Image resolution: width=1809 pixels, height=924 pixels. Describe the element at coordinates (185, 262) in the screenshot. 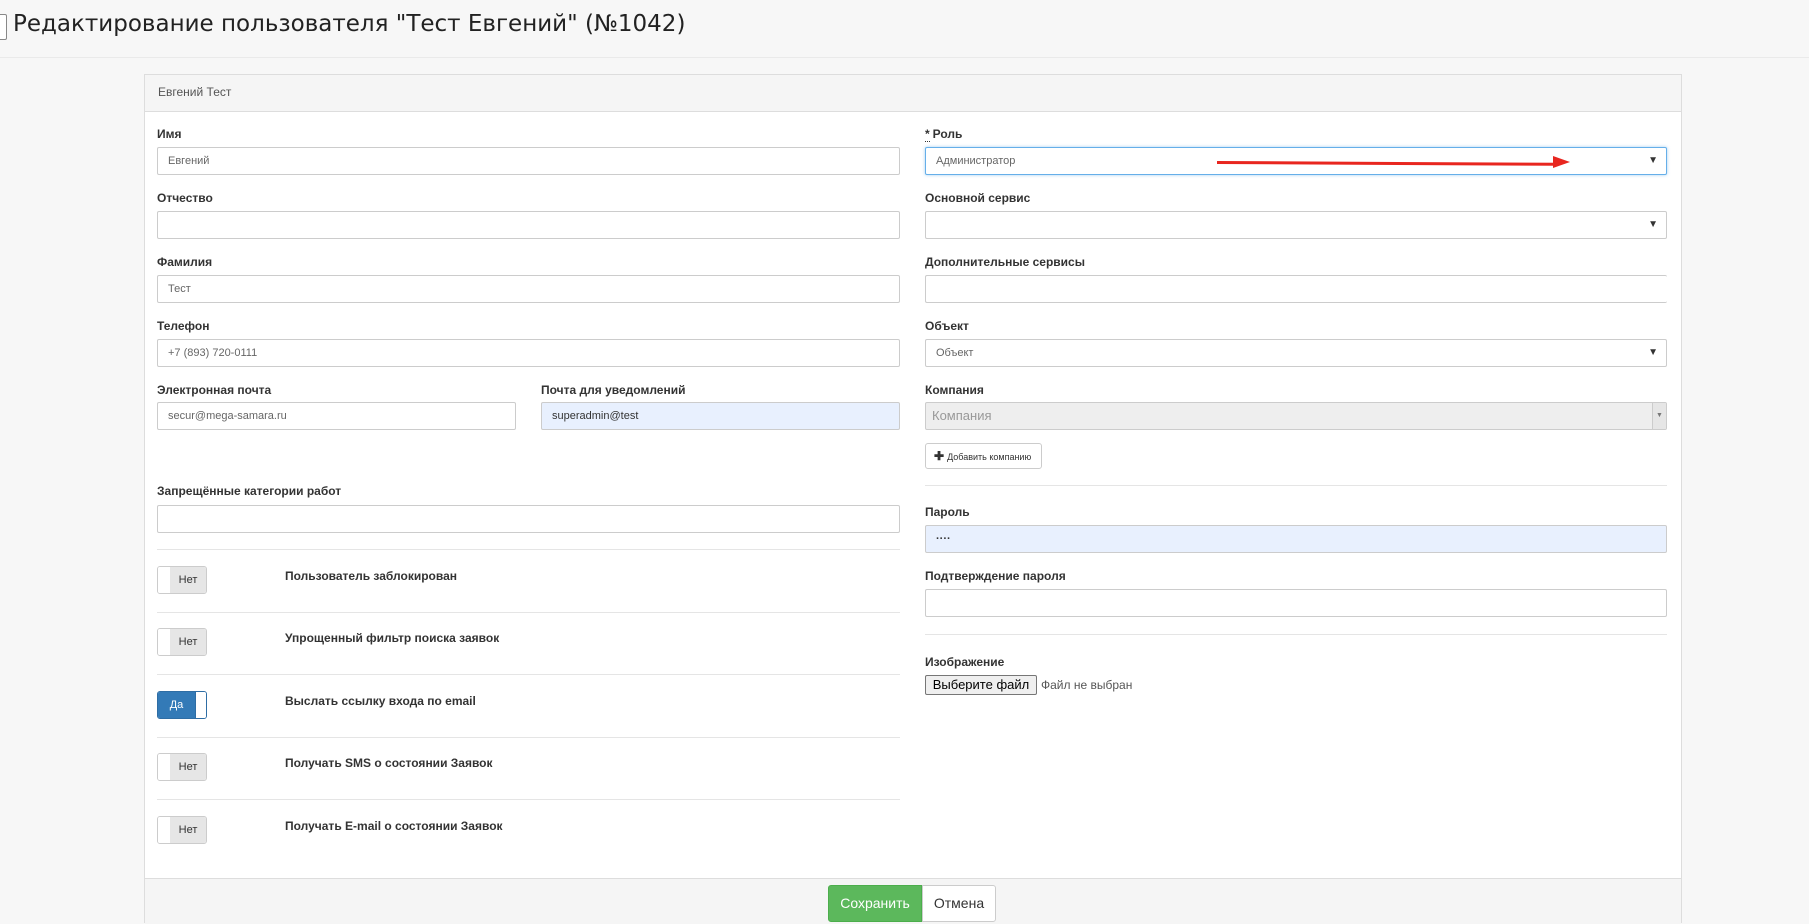

I see `last-name-label: Фамилия` at that location.